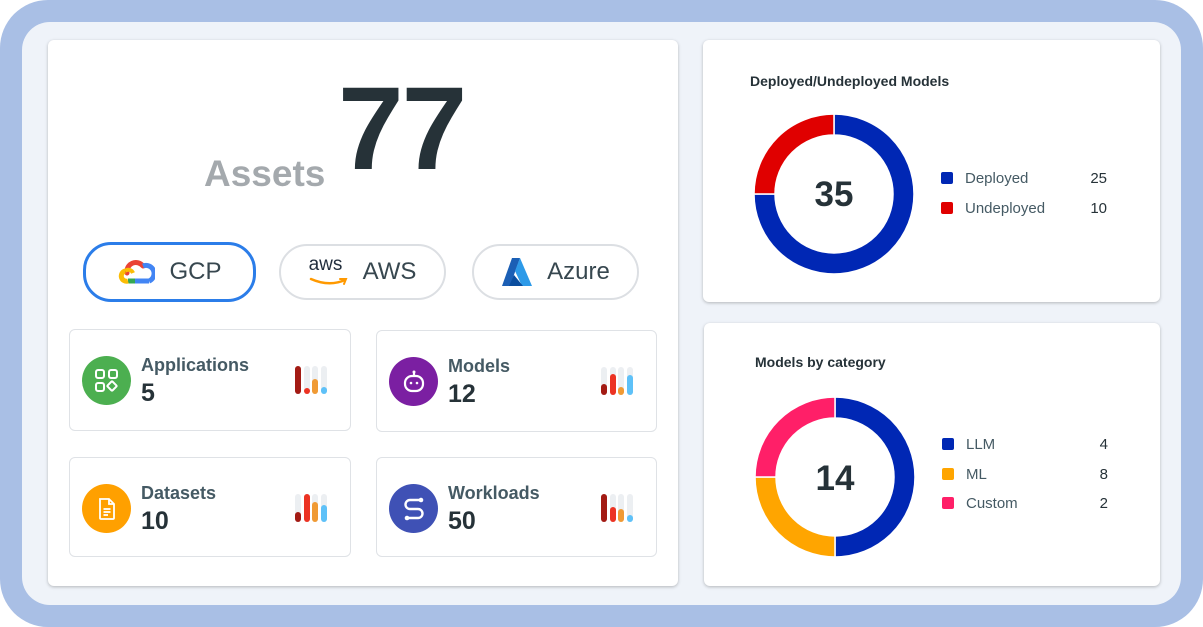  What do you see at coordinates (1098, 178) in the screenshot?
I see `legend-value: 25` at bounding box center [1098, 178].